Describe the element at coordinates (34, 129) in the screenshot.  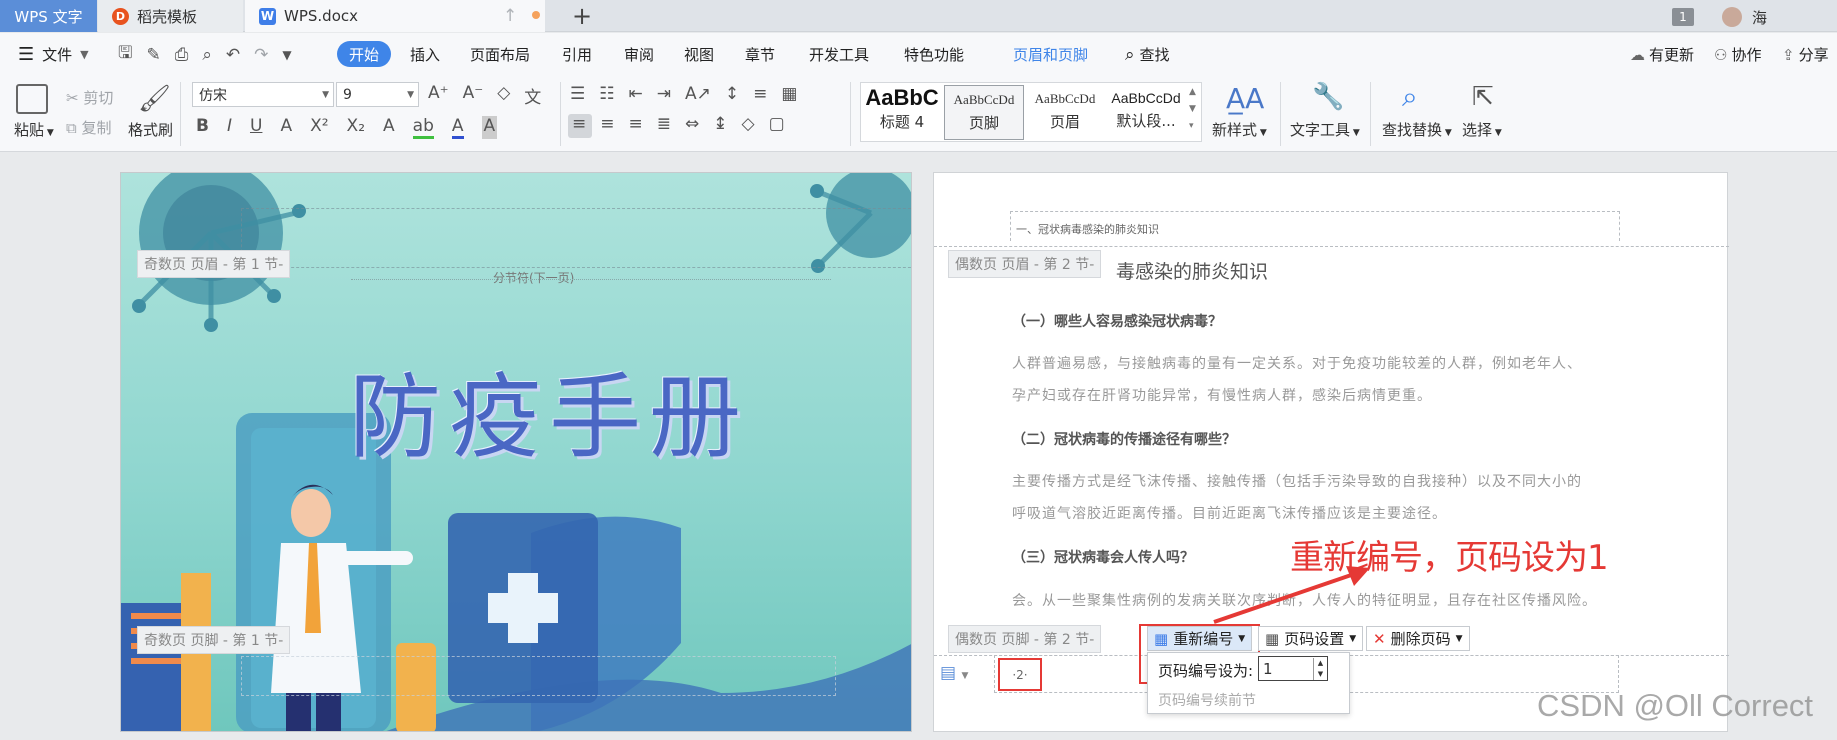
I see `paste-button: 粘贴 ▼` at that location.